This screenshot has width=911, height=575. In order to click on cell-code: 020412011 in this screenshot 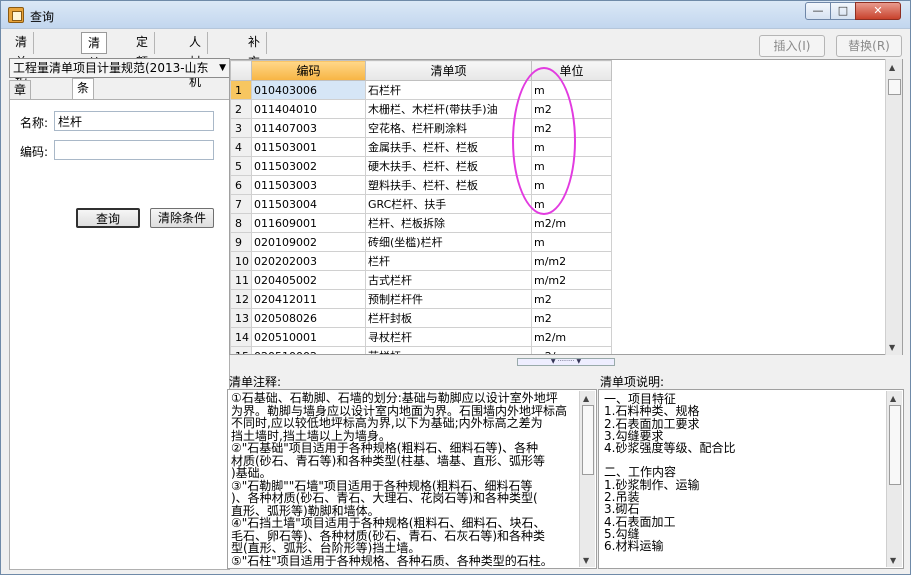, I will do `click(308, 299)`.